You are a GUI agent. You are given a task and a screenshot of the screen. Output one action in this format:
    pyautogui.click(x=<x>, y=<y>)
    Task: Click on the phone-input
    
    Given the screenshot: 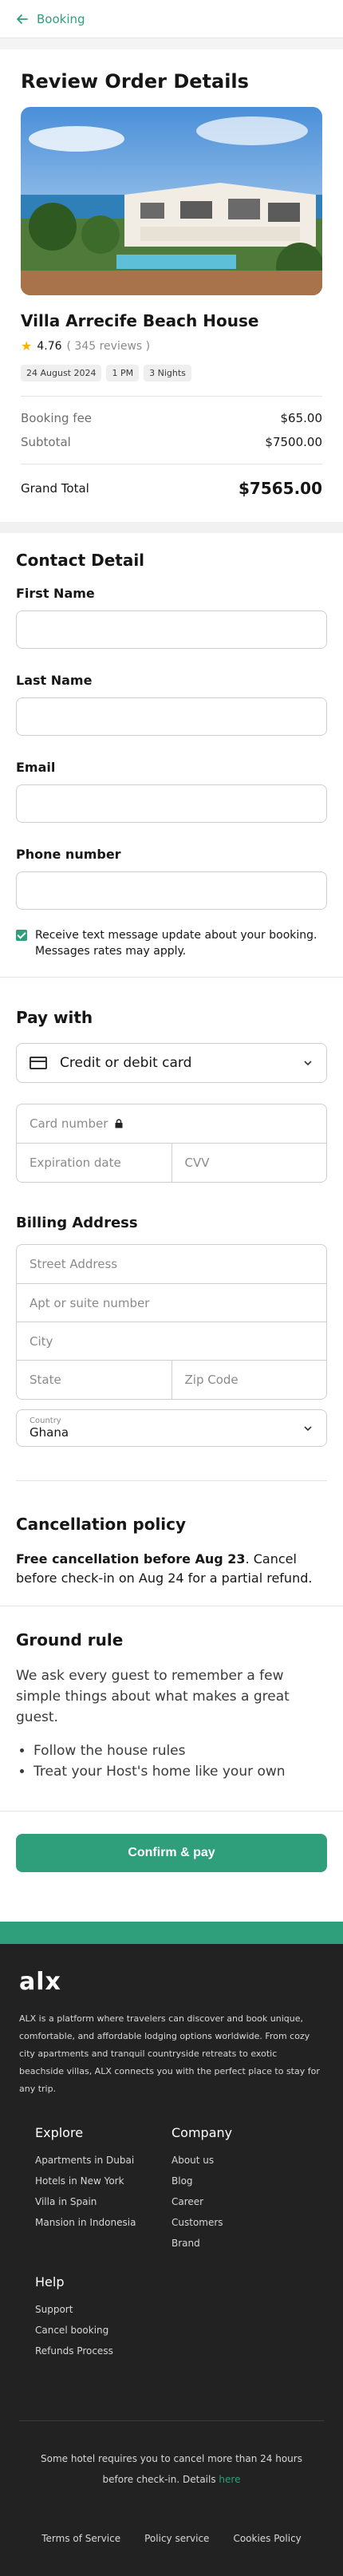 What is the action you would take?
    pyautogui.click(x=171, y=890)
    